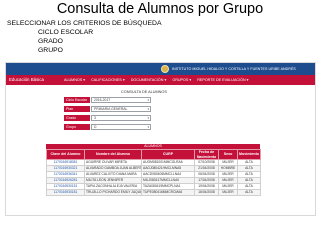  Describe the element at coordinates (249, 154) in the screenshot. I see `col-header-movimiento: Movimiento` at that location.